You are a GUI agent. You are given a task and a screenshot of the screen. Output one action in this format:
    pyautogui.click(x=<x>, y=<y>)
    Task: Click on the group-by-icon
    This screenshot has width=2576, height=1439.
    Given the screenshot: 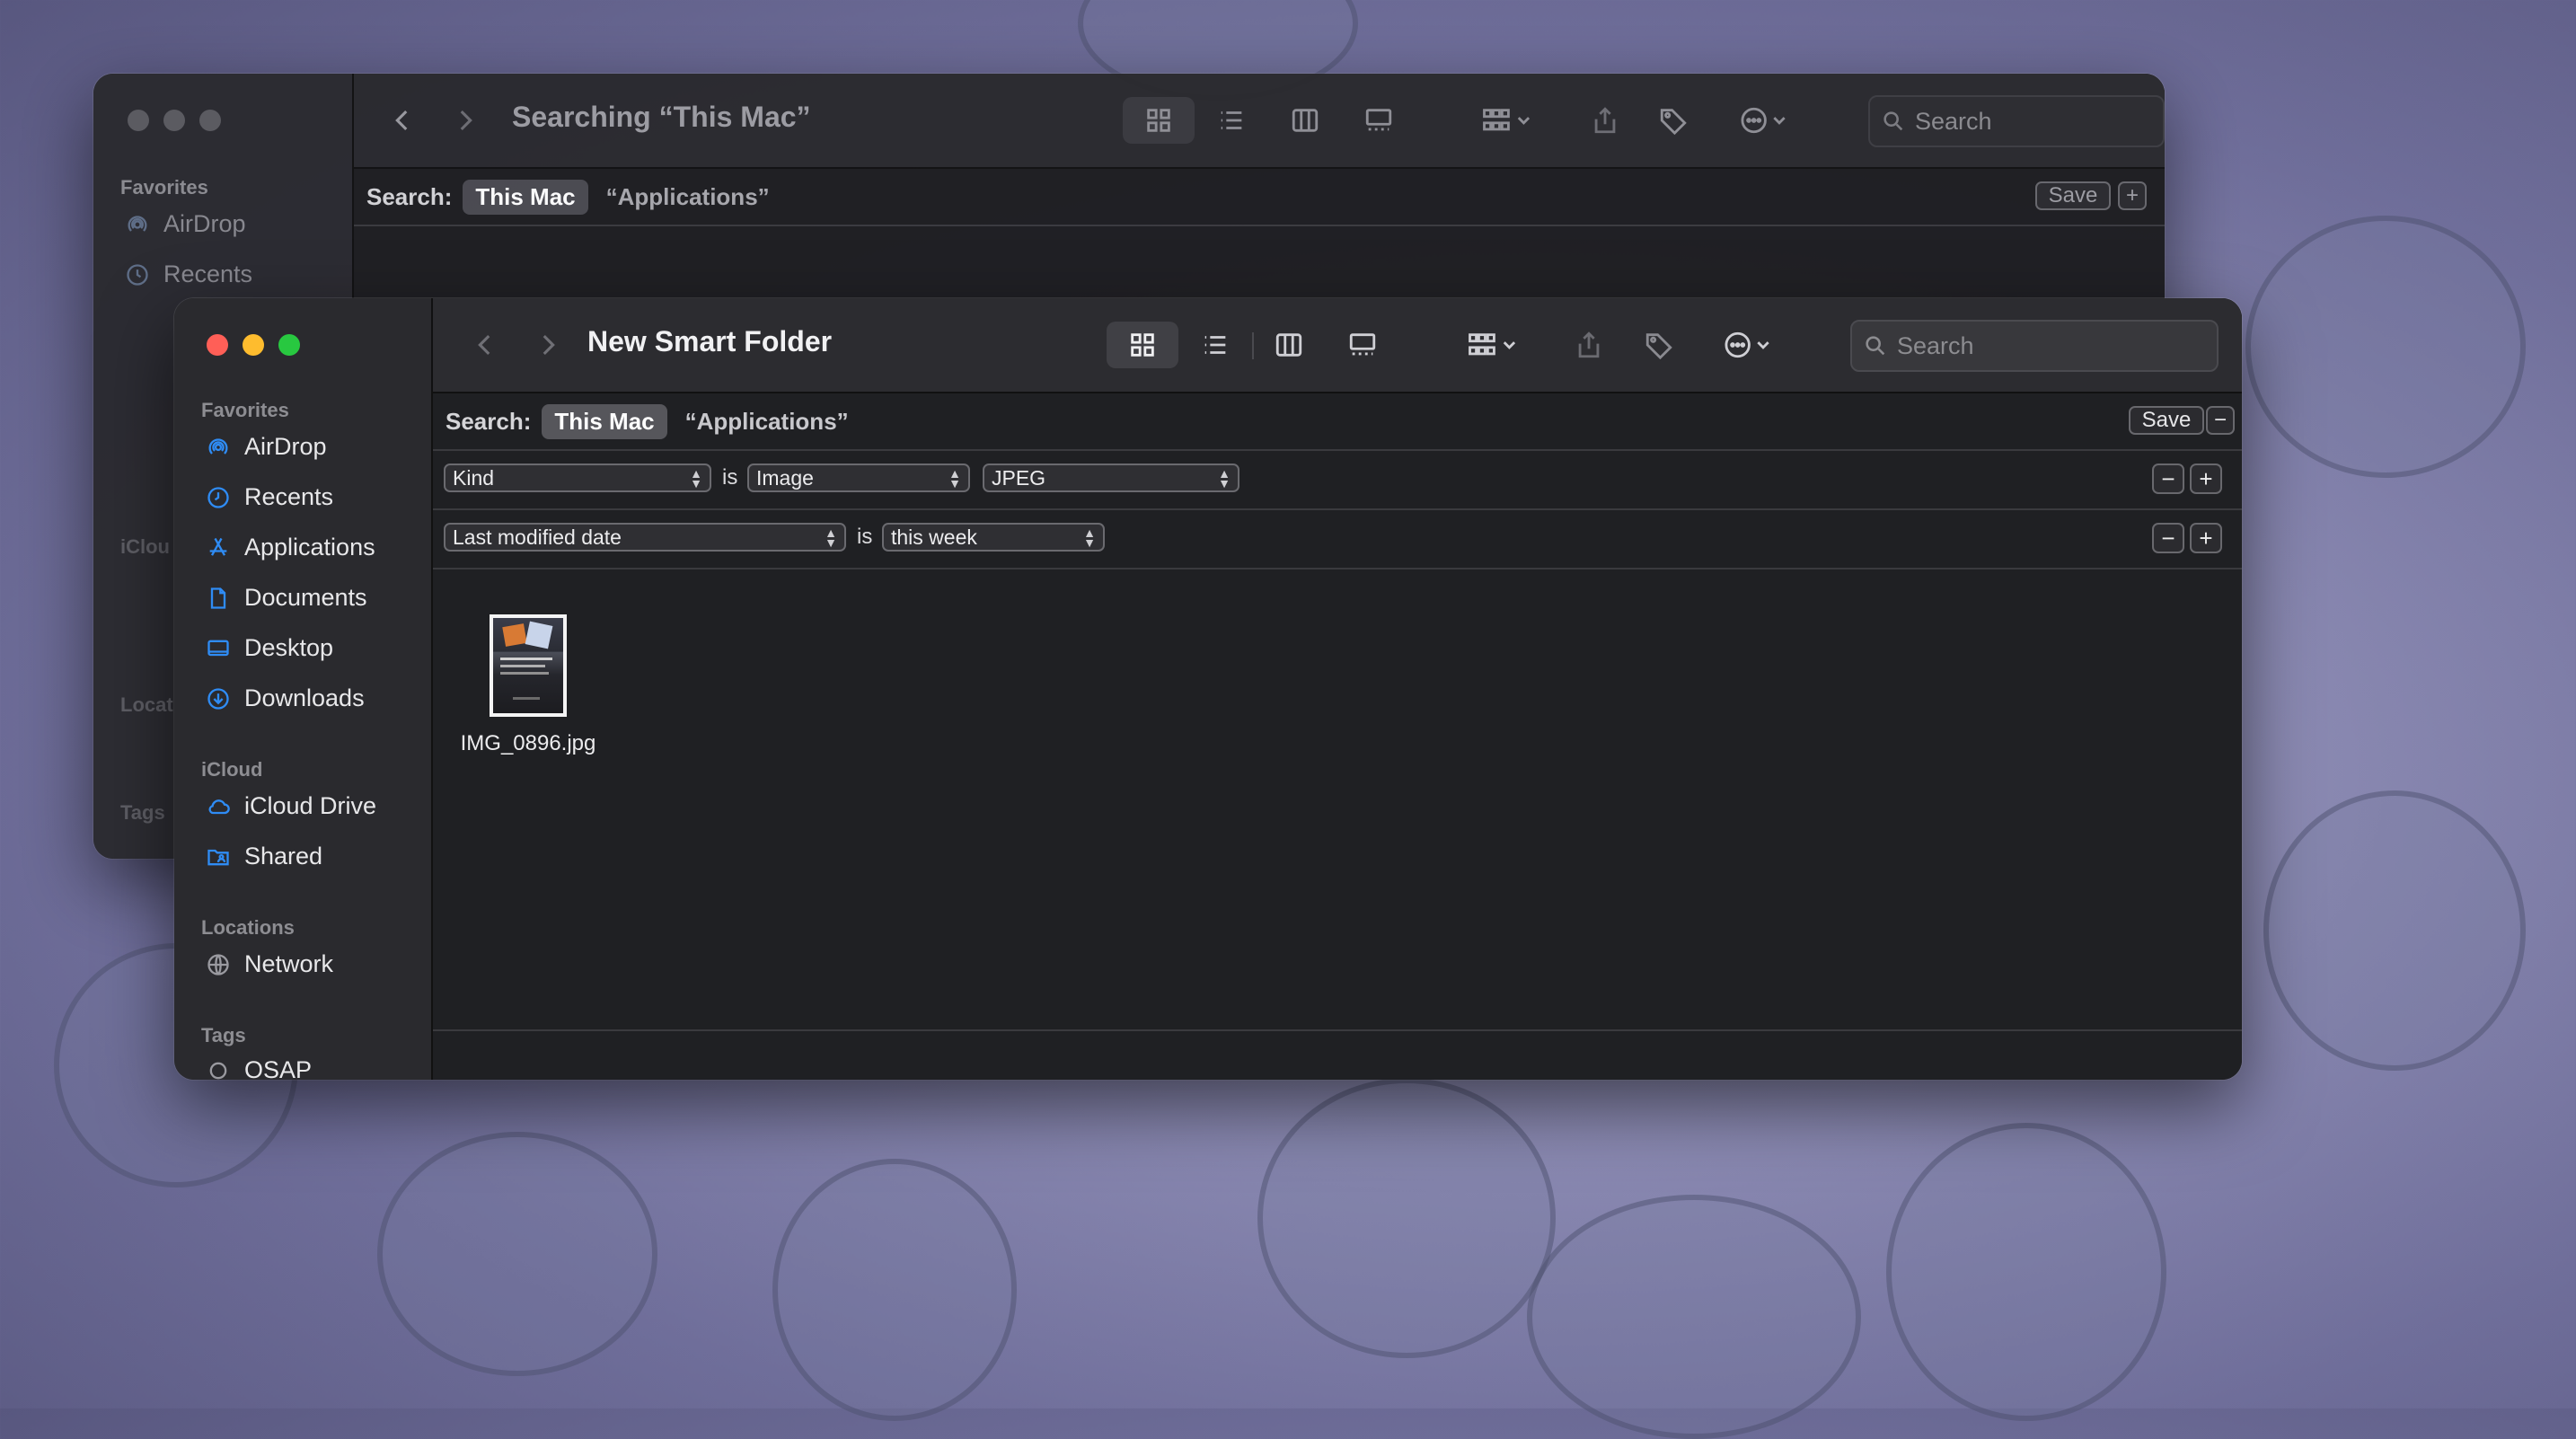 What is the action you would take?
    pyautogui.click(x=1492, y=344)
    